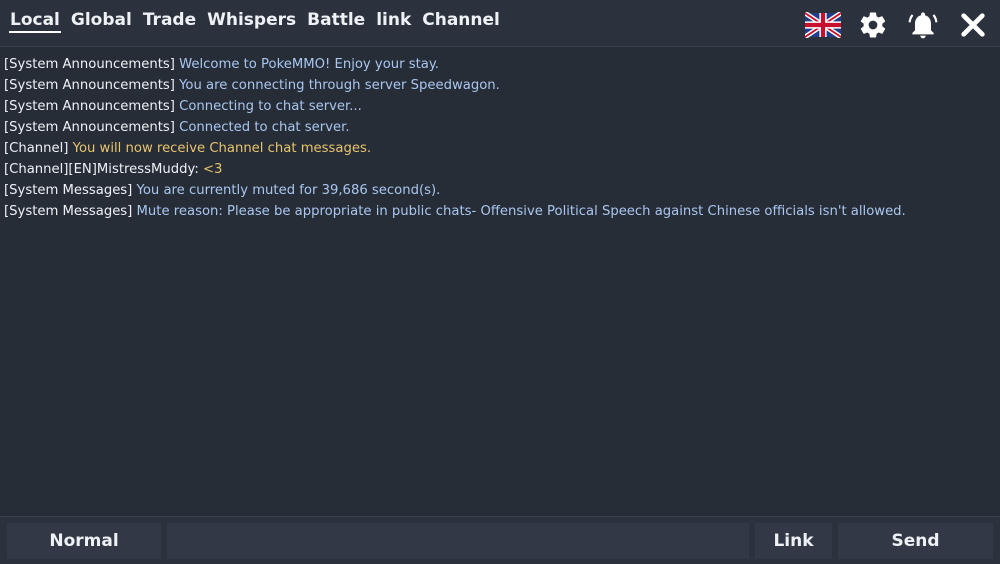 The width and height of the screenshot is (1000, 564). What do you see at coordinates (169, 20) in the screenshot?
I see `tab-trade: Trade` at bounding box center [169, 20].